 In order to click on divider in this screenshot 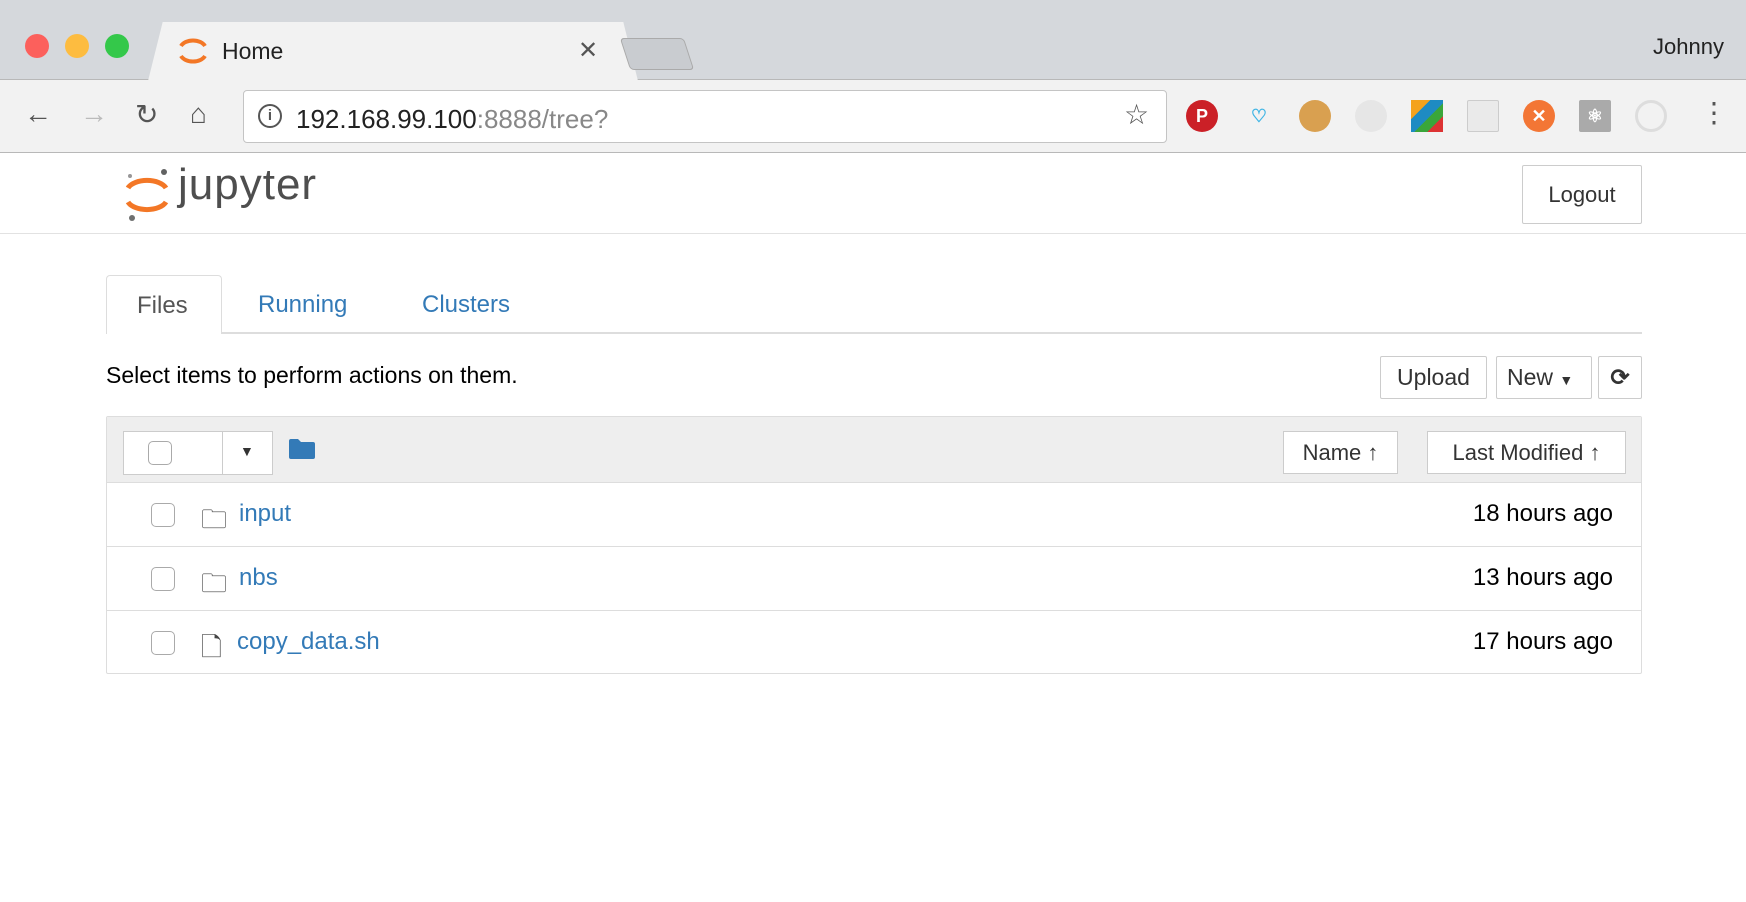, I will do `click(222, 453)`.